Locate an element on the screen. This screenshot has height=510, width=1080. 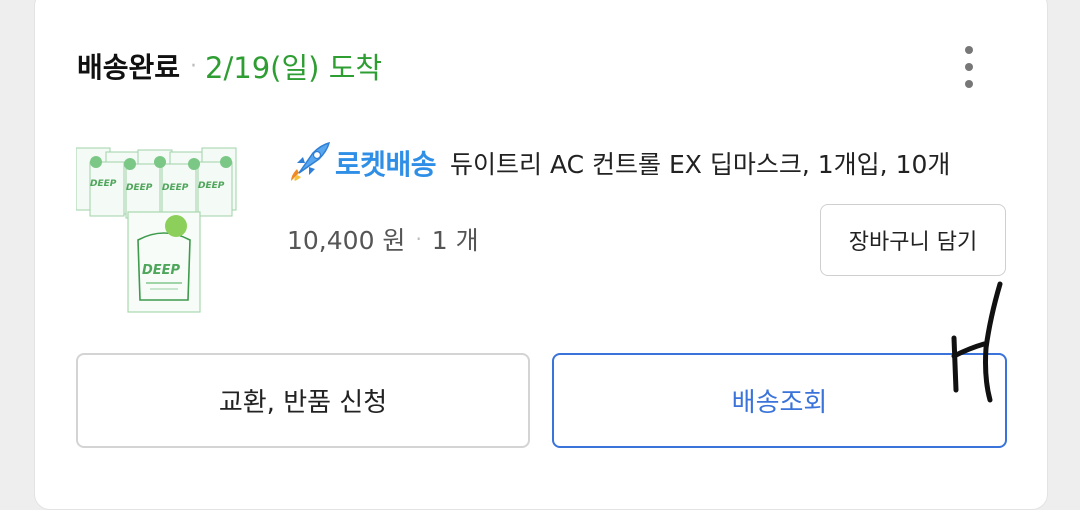
product-price: 10,400 원 is located at coordinates (346, 240).